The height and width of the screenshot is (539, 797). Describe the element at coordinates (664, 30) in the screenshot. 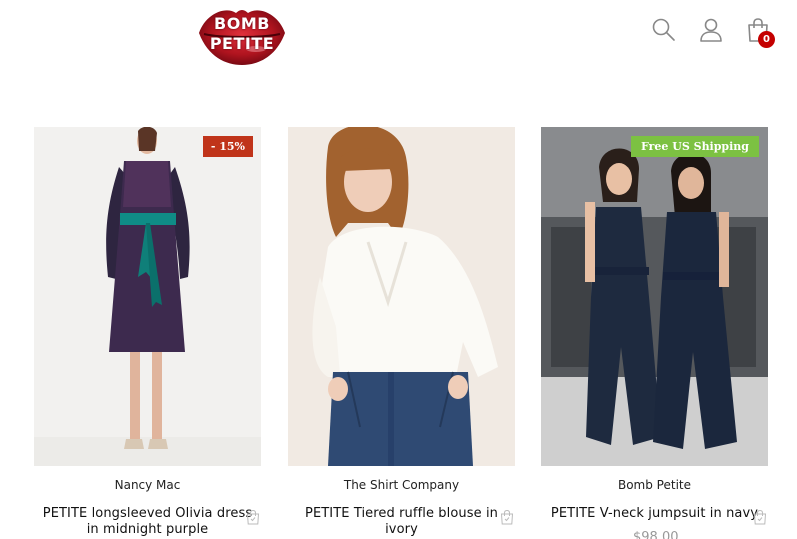

I see `search-icon` at that location.